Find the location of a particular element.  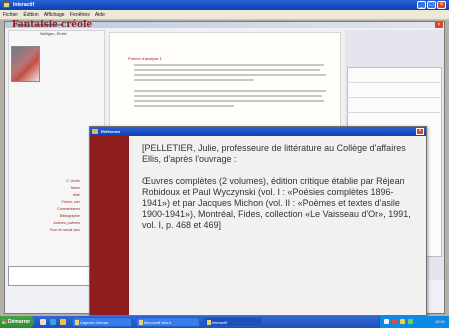

security-icon is located at coordinates (394, 321).